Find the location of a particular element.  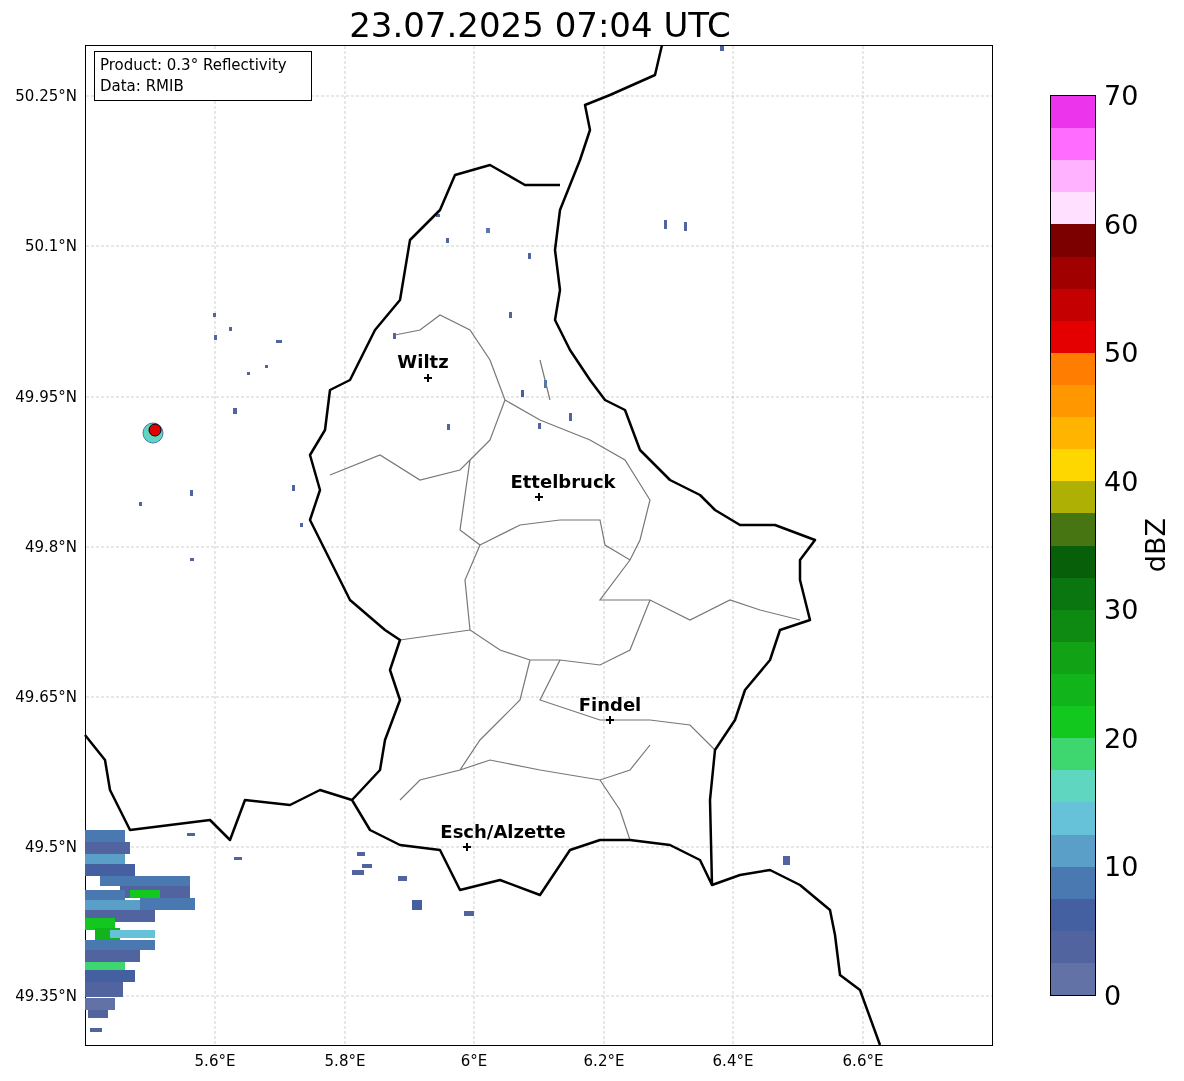

colorbar-tick-label: 30 is located at coordinates (1121, 610).